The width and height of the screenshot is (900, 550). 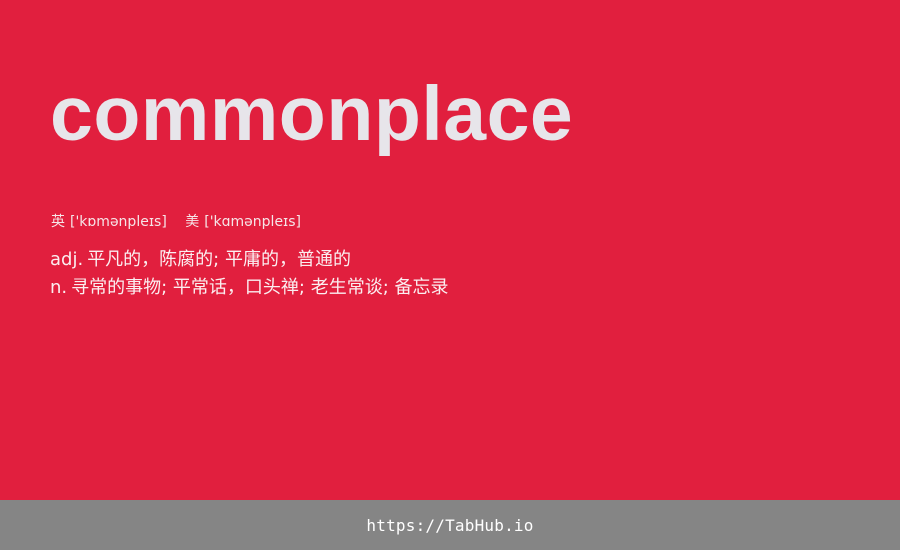 I want to click on phonetics: 英 ['kɒmənpleɪs] 美 ['kɑmənpleɪs], so click(x=183, y=222).